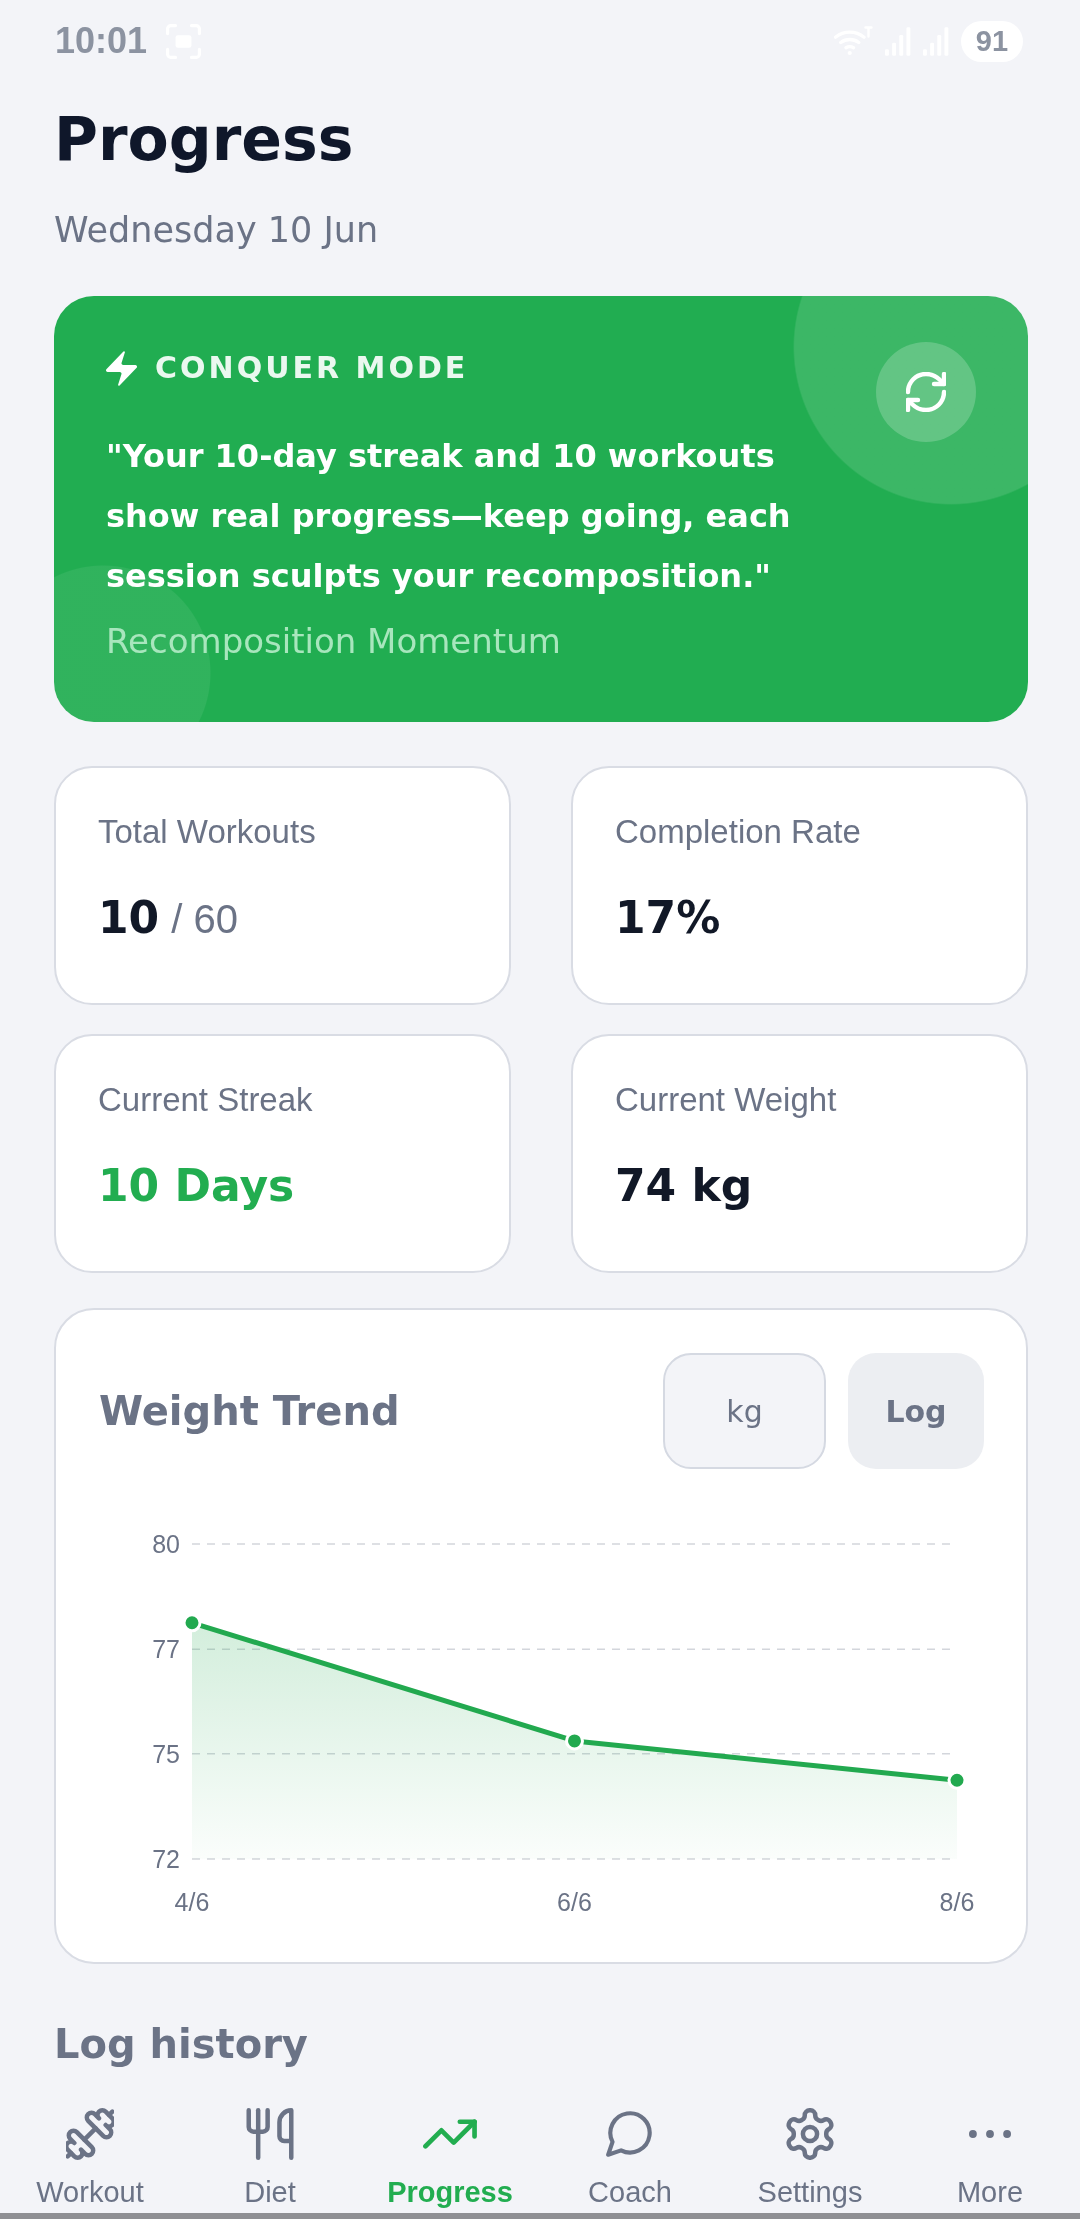  I want to click on stat-label: Current Streak, so click(205, 1100).